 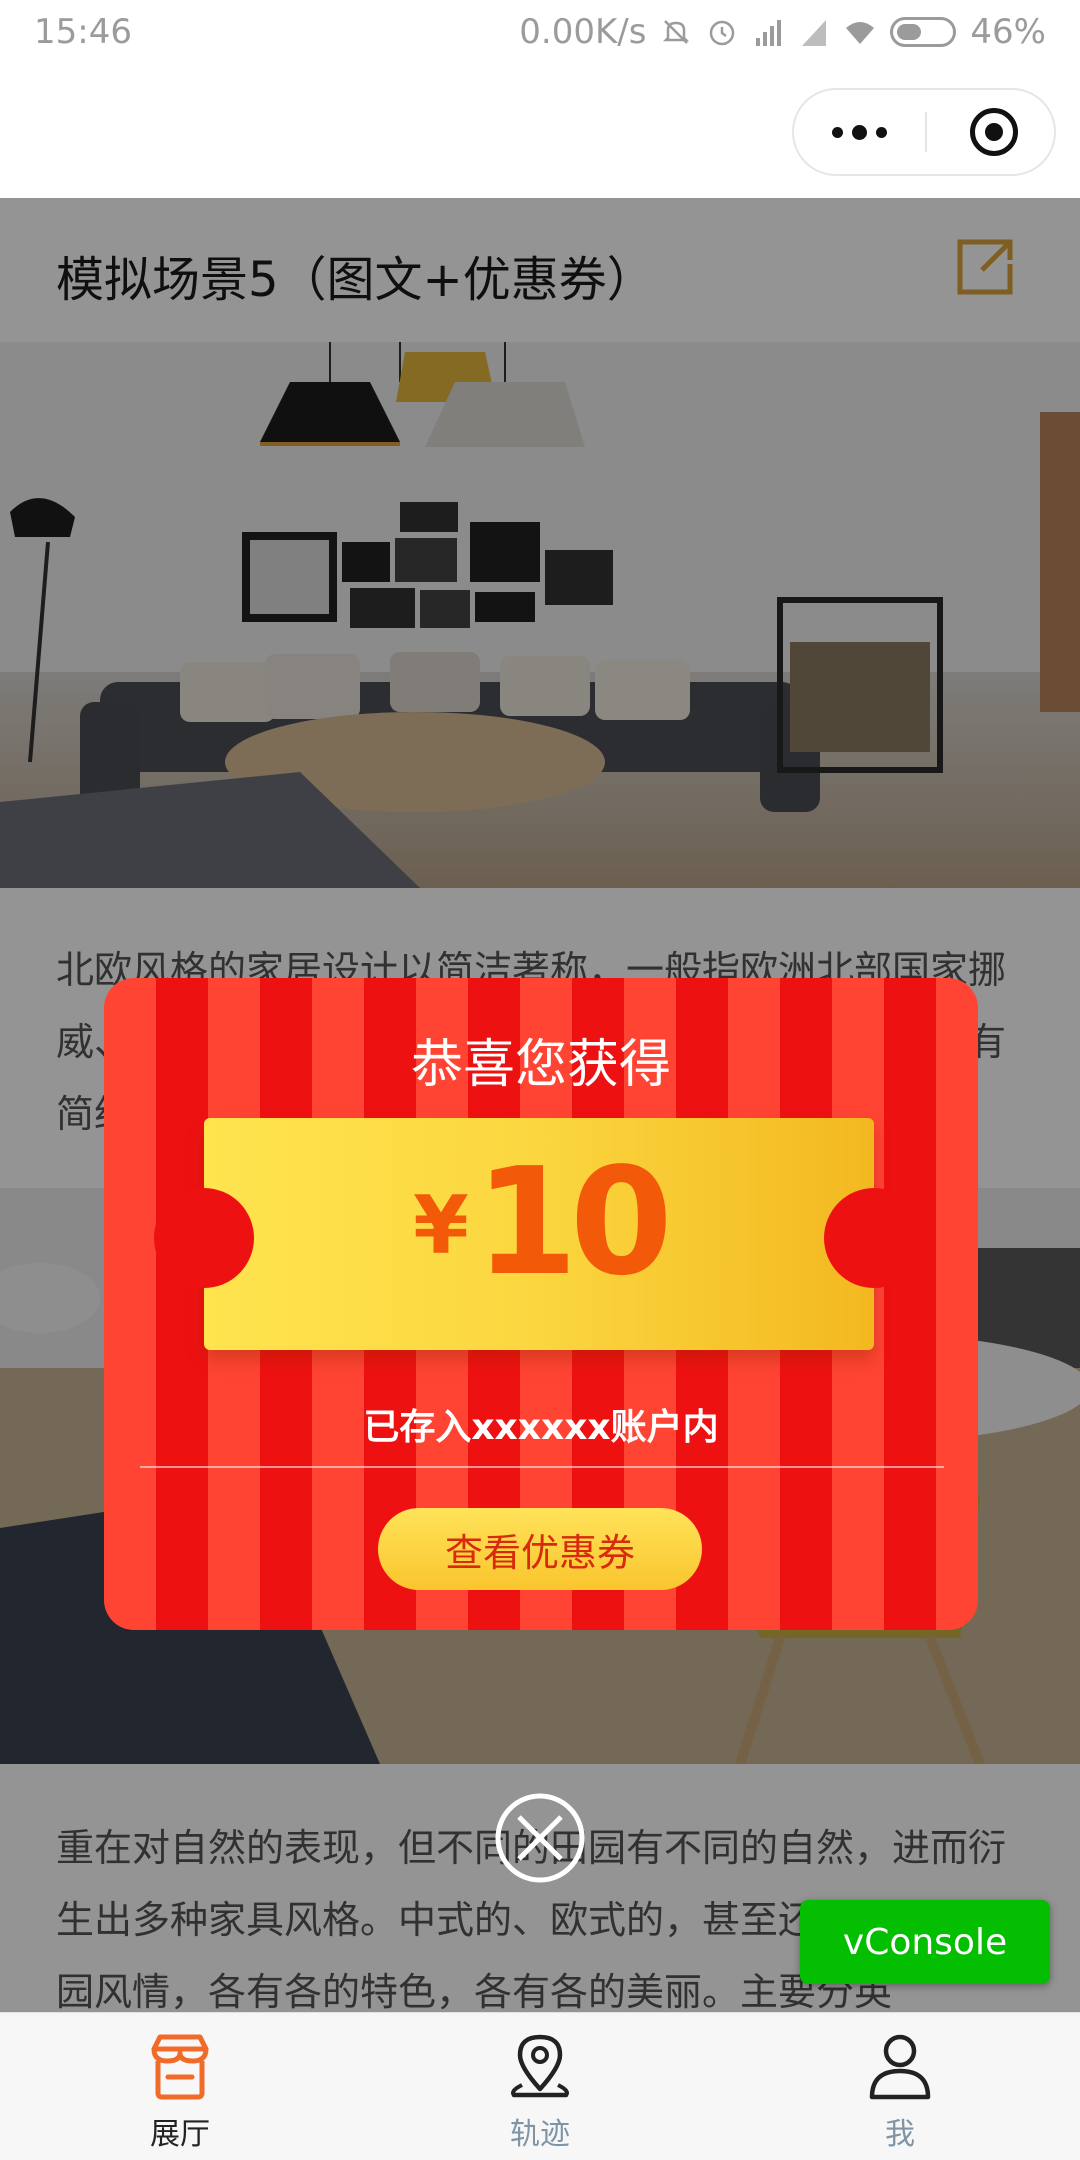 I want to click on signal-icon, so click(x=814, y=33).